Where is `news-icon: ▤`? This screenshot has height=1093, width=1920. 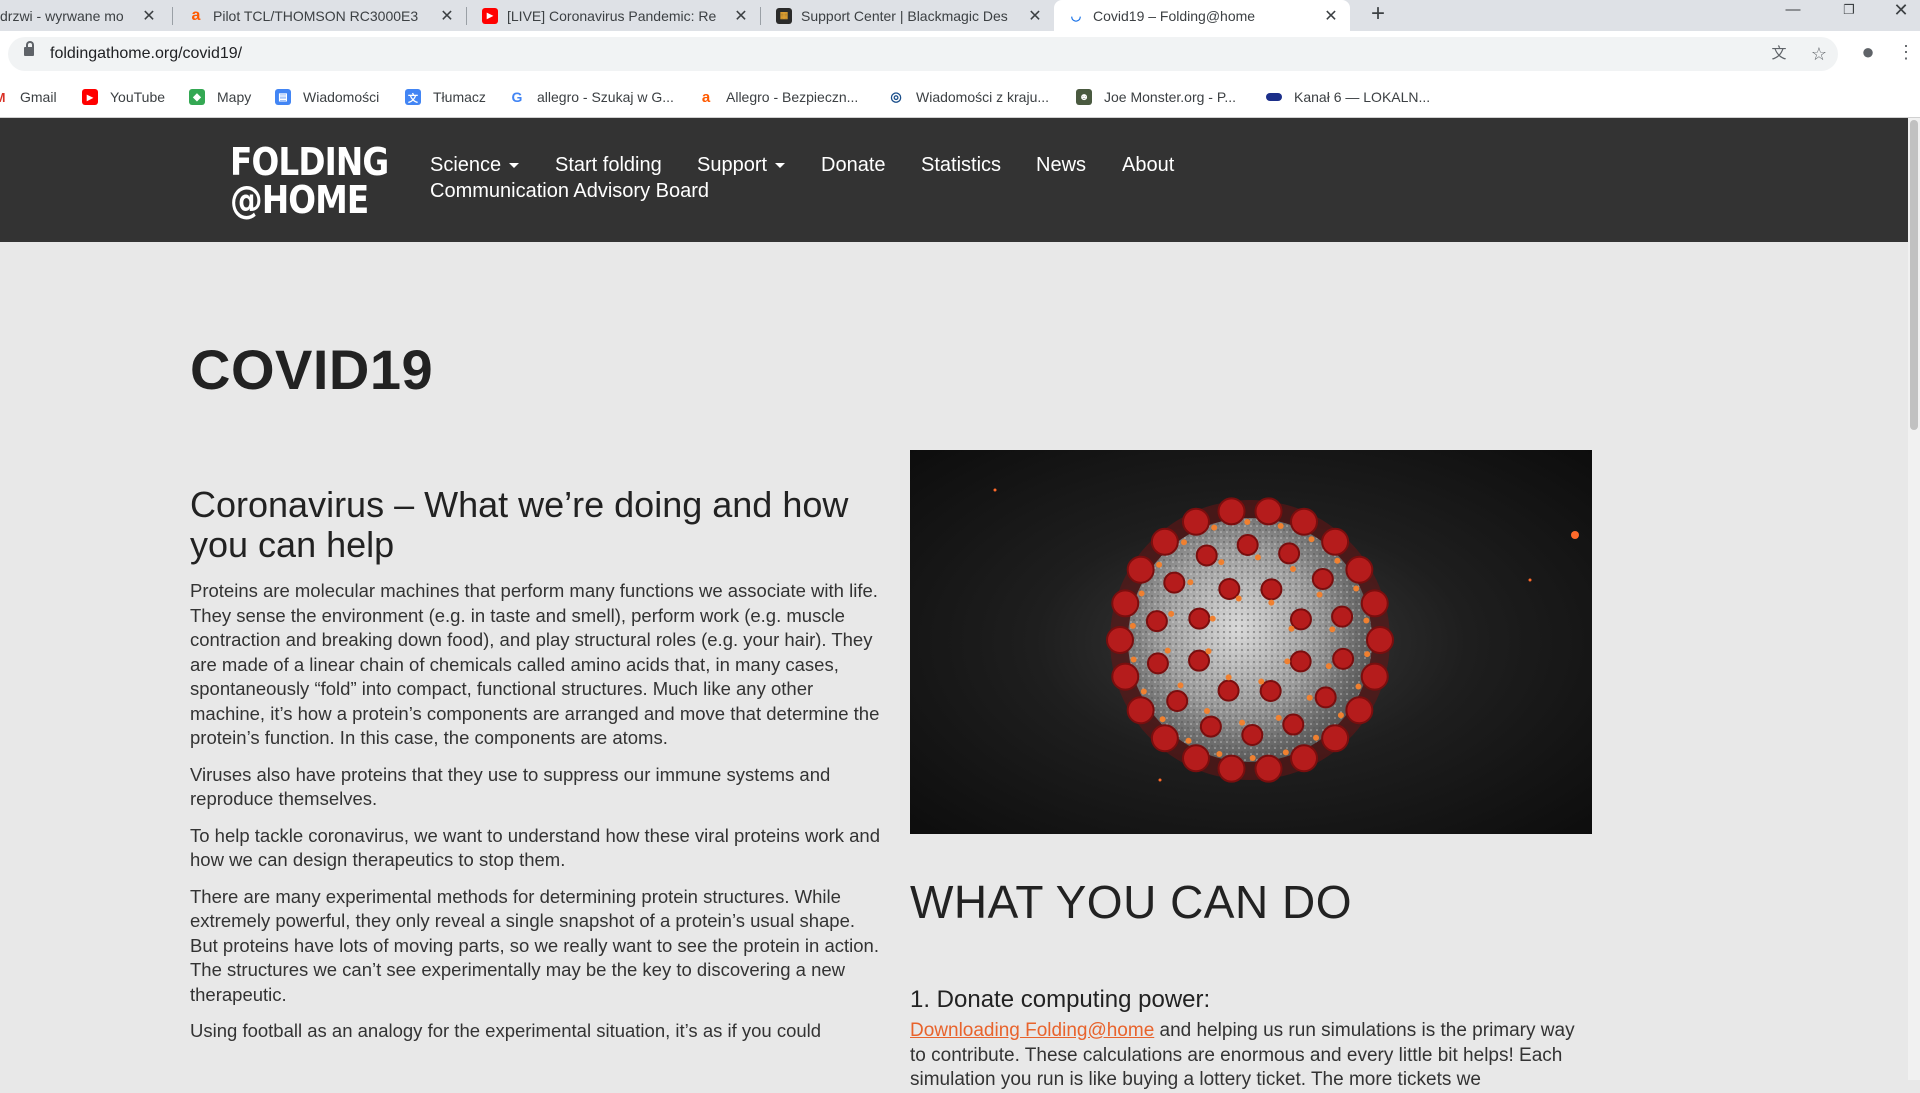 news-icon: ▤ is located at coordinates (283, 97).